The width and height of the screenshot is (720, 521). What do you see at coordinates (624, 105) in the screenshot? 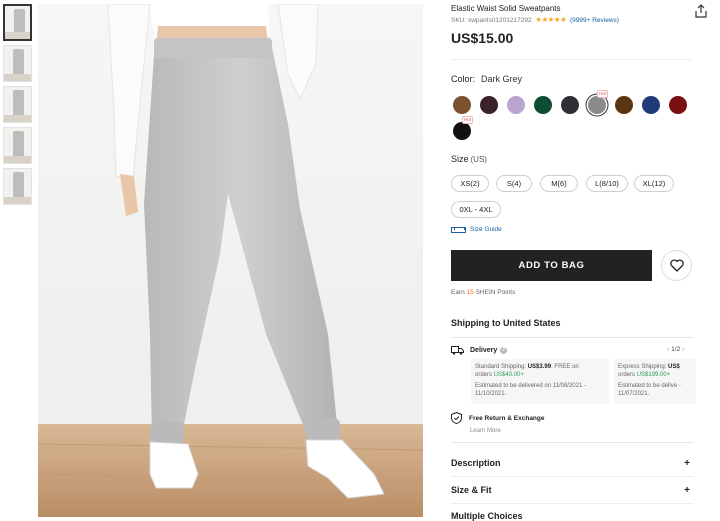
I see `color-swatch-coffee` at bounding box center [624, 105].